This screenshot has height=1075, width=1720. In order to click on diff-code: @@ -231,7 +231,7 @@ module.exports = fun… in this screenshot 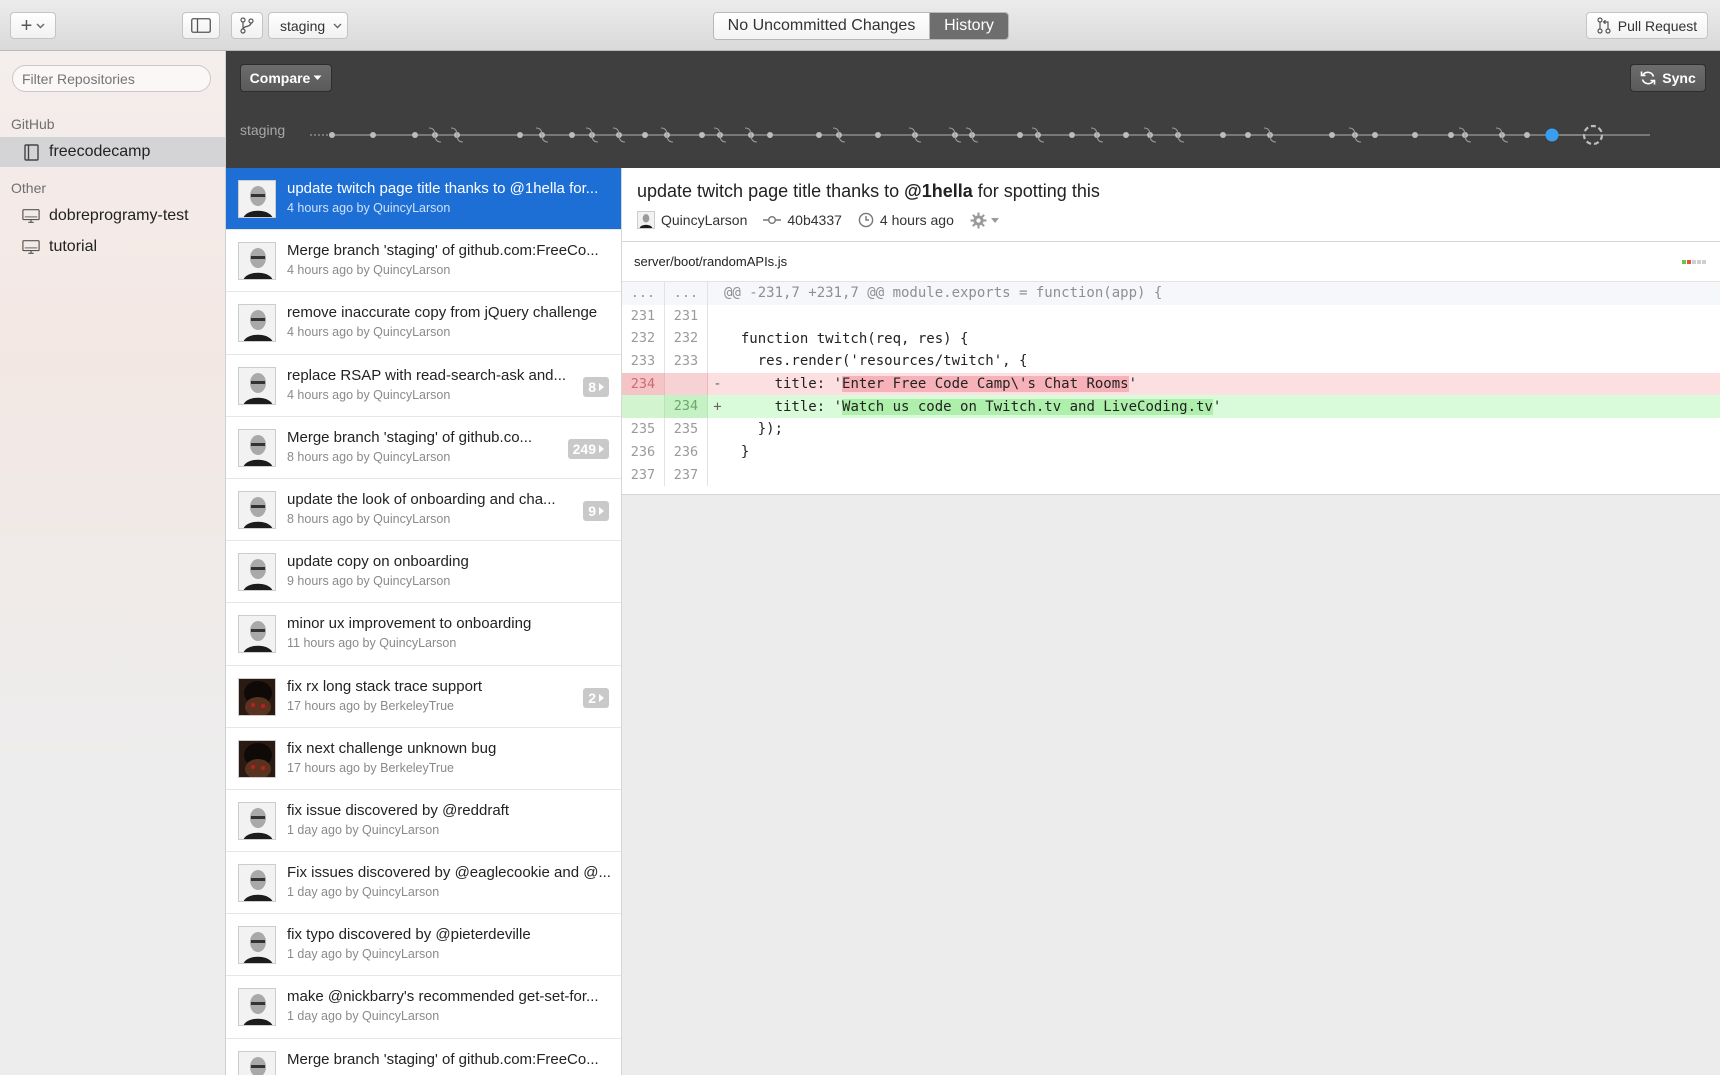, I will do `click(943, 293)`.